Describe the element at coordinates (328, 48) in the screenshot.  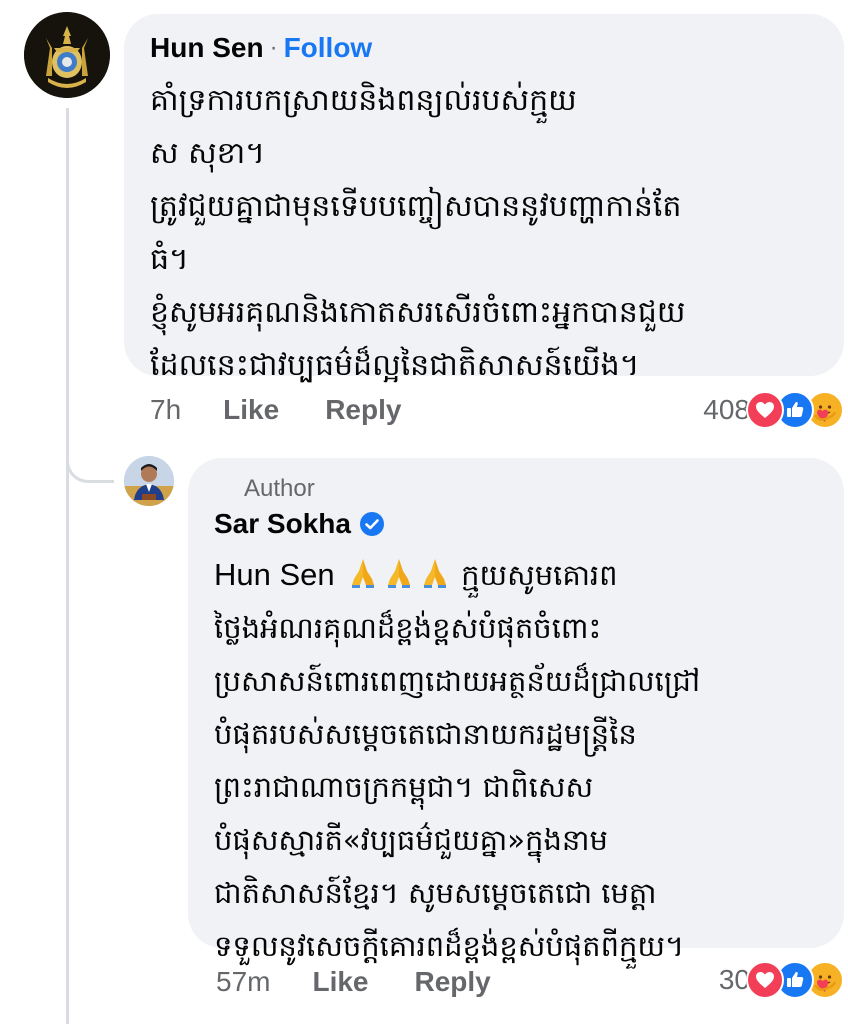
I see `follow-button: Follow` at that location.